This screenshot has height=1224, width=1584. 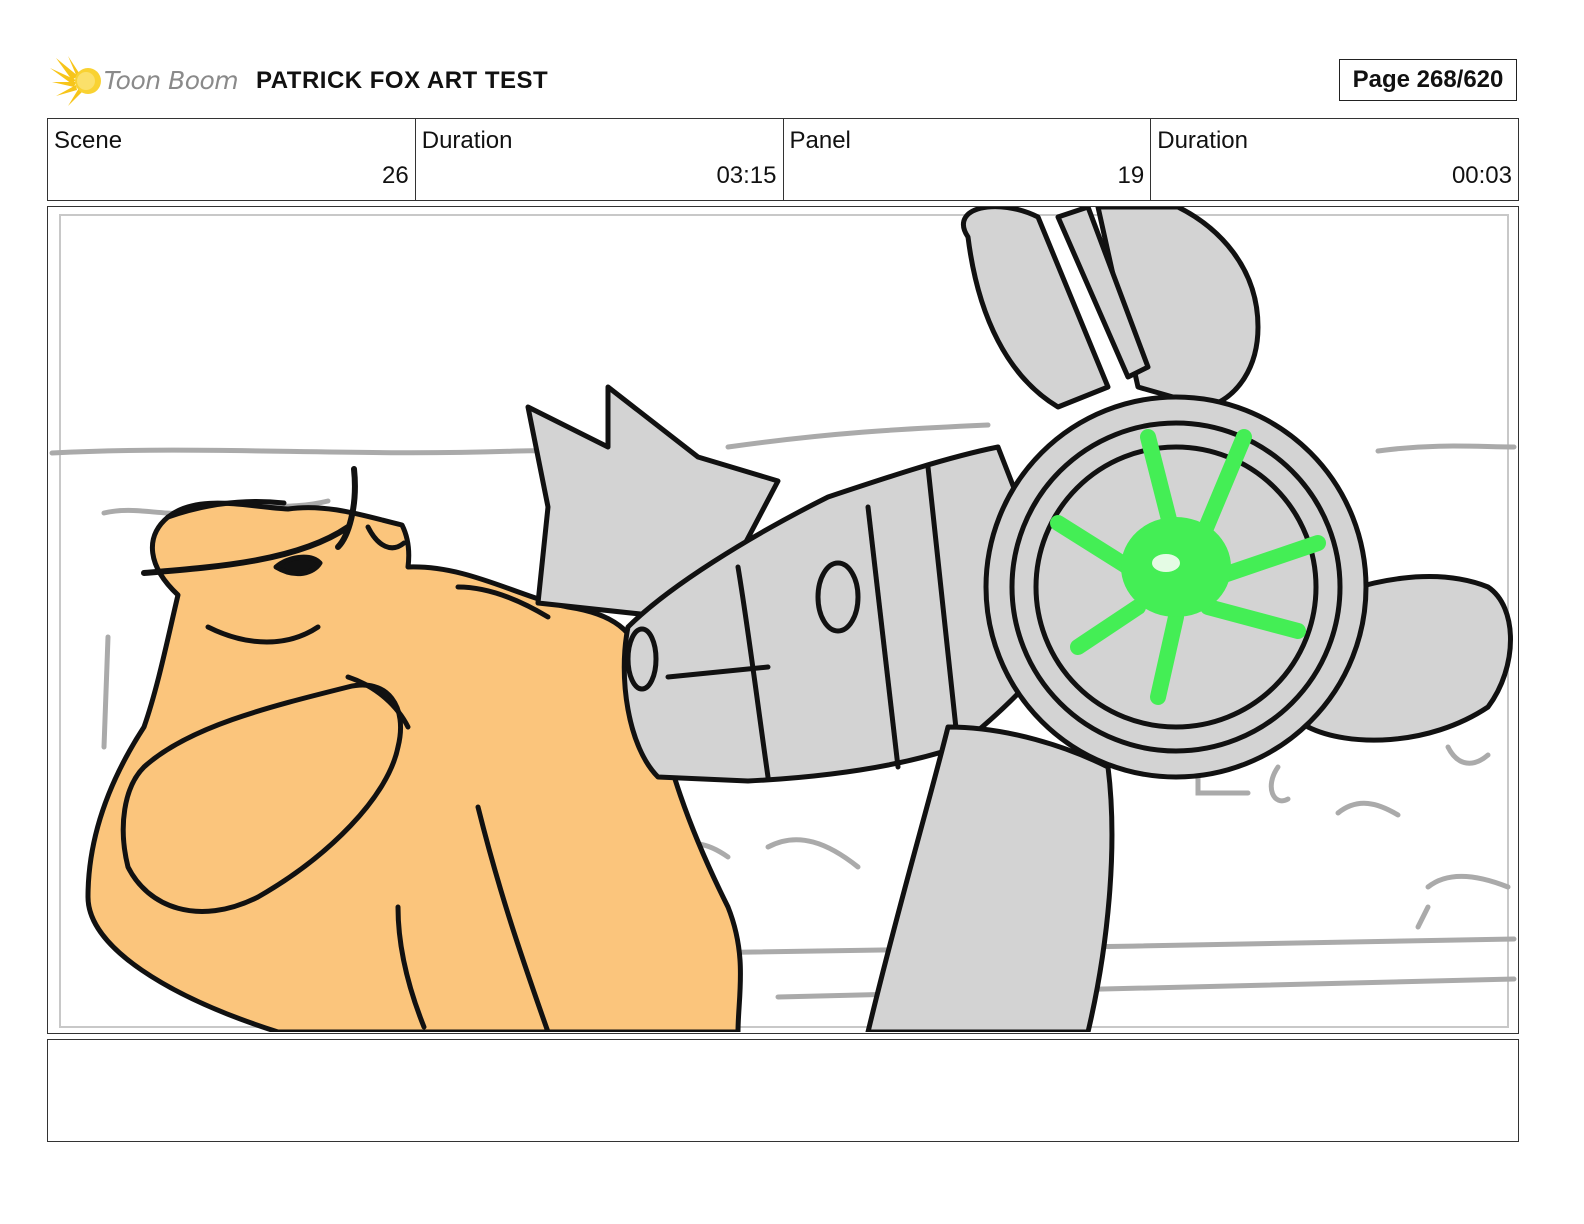 What do you see at coordinates (746, 175) in the screenshot?
I see `scene-duration-value: 03:15` at bounding box center [746, 175].